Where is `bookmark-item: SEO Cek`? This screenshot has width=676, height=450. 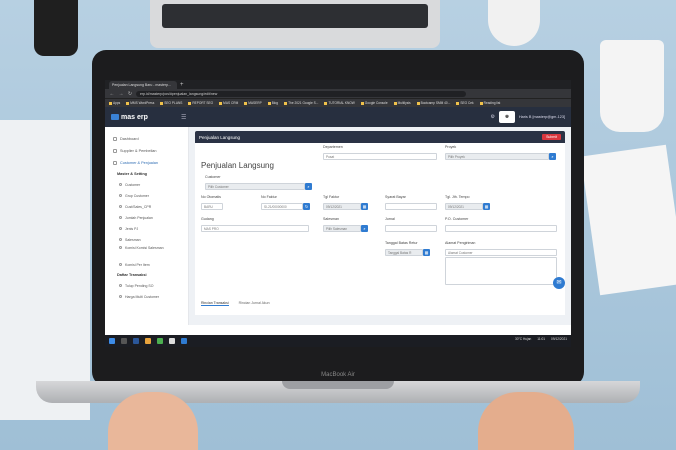 bookmark-item: SEO Cek is located at coordinates (465, 103).